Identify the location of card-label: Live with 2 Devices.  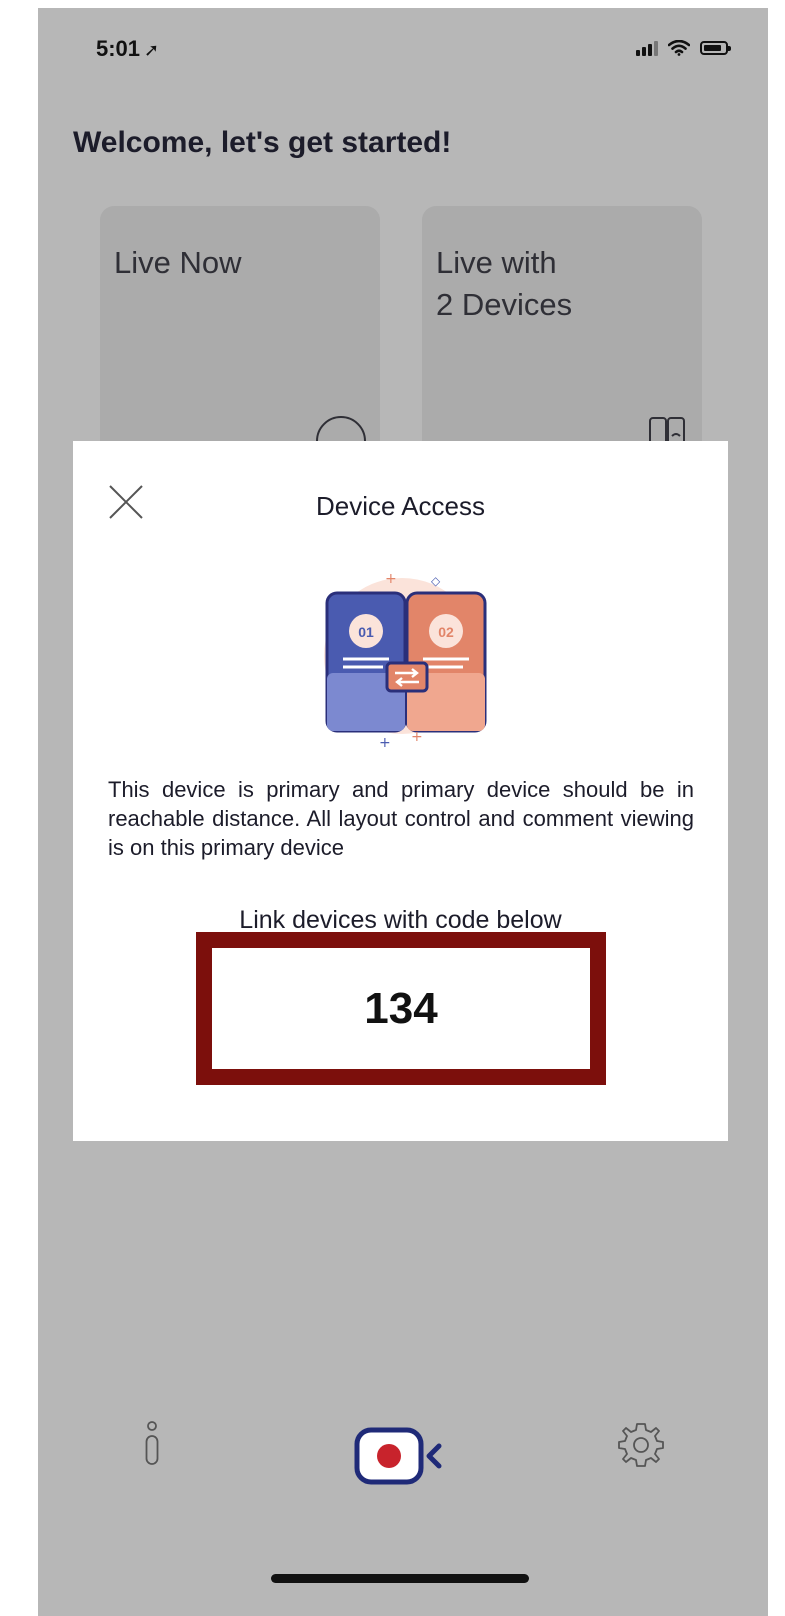
(504, 283).